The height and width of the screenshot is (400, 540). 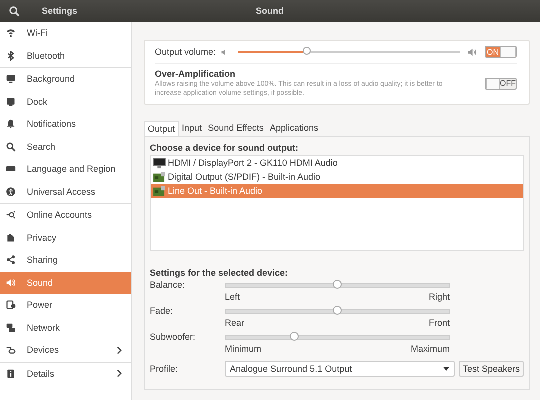 I want to click on sidebar-item: Online Accounts, so click(x=65, y=215).